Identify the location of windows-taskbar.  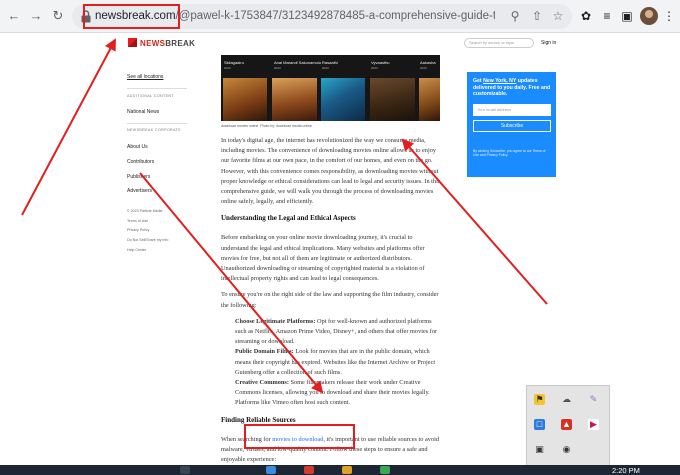
(340, 470).